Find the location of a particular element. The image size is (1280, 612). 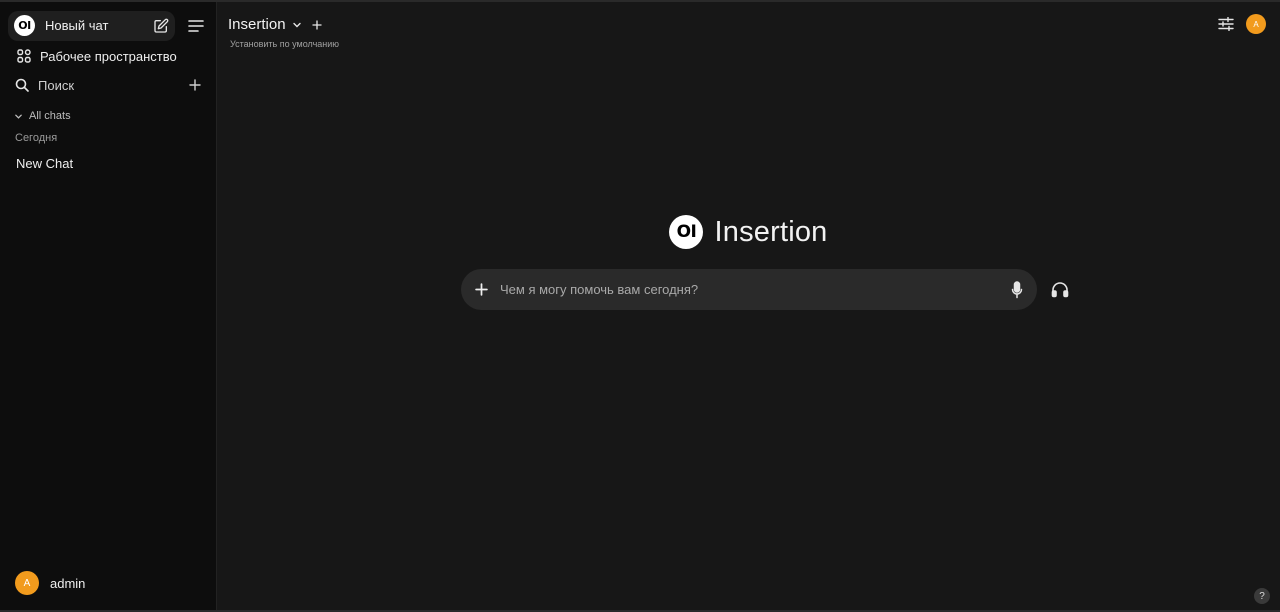

sidebar-item-label: Рабочее пространство is located at coordinates (108, 56).